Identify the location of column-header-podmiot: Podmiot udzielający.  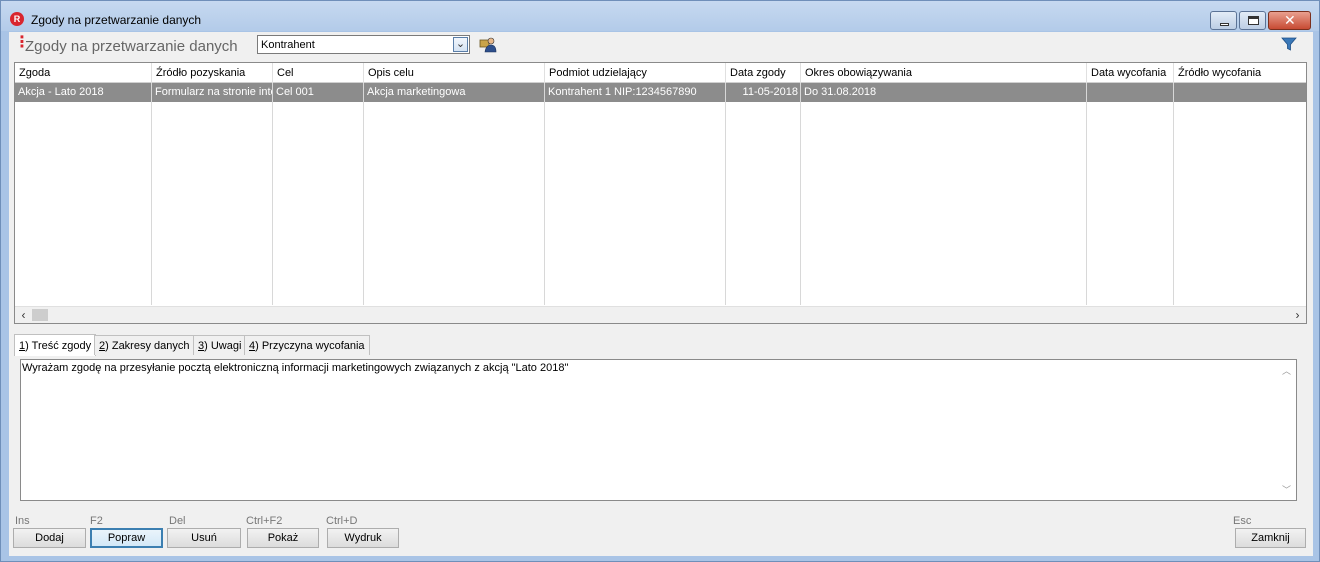
(635, 73).